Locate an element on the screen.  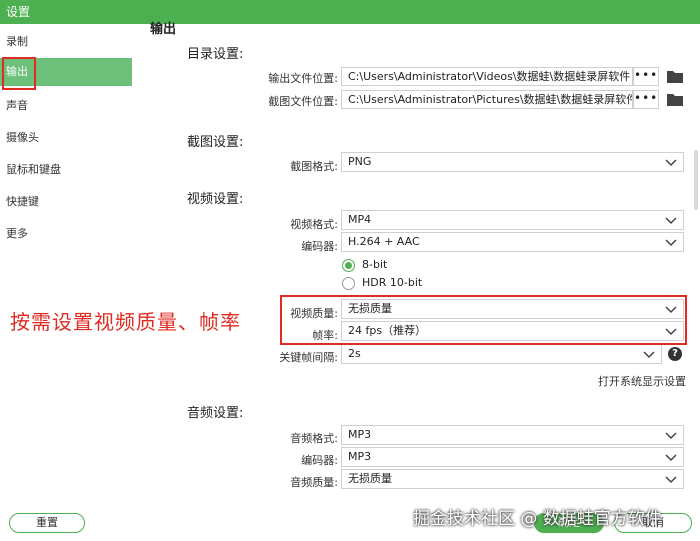
keyframe-interval-value: 2s is located at coordinates (354, 353).